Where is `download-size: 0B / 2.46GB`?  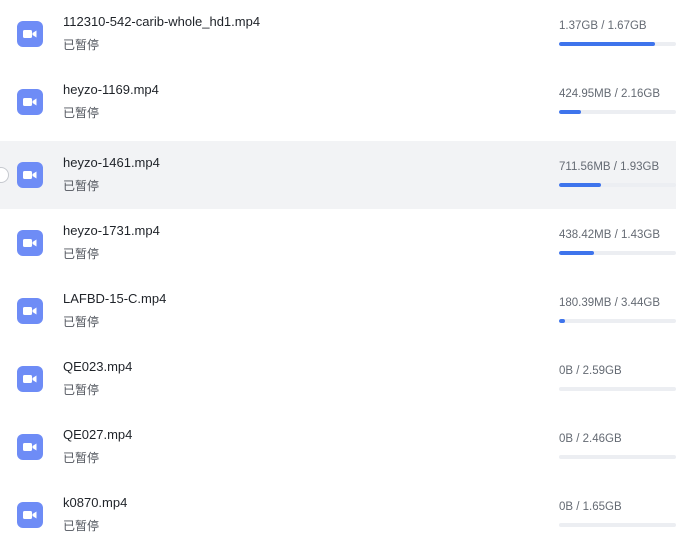 download-size: 0B / 2.46GB is located at coordinates (590, 439).